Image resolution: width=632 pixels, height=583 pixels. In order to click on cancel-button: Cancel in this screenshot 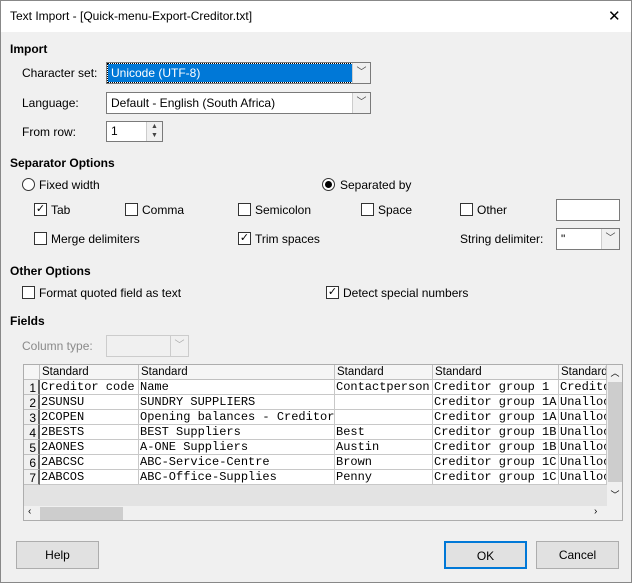, I will do `click(577, 555)`.